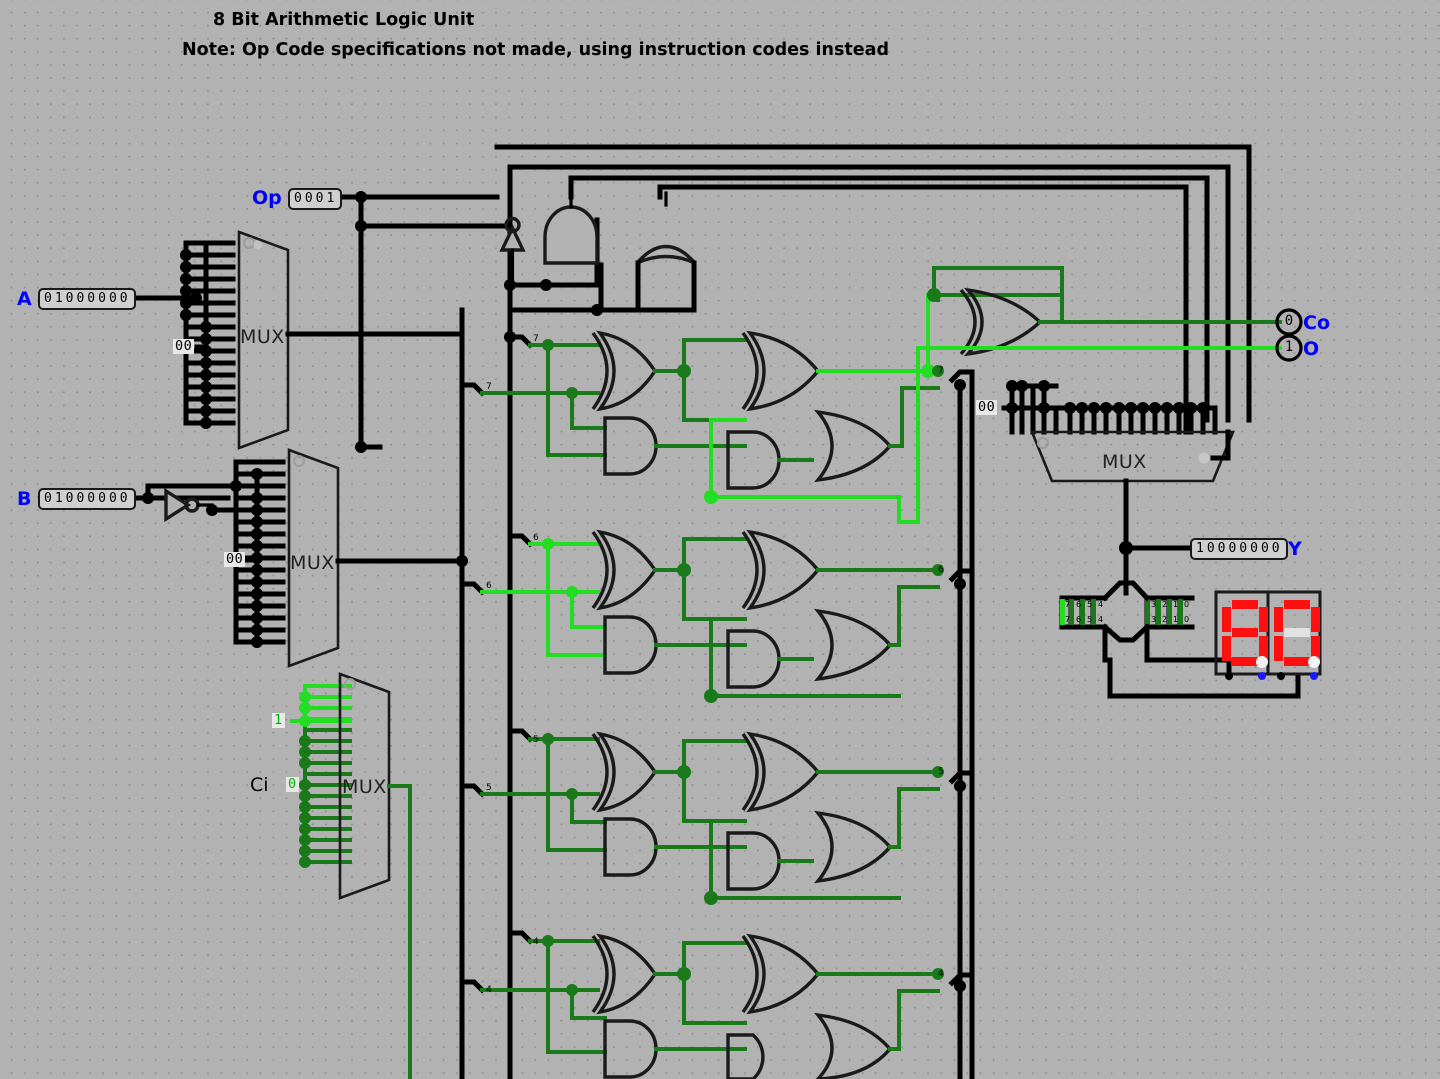 This screenshot has width=1440, height=1079. I want to click on o-label: O, so click(1311, 349).